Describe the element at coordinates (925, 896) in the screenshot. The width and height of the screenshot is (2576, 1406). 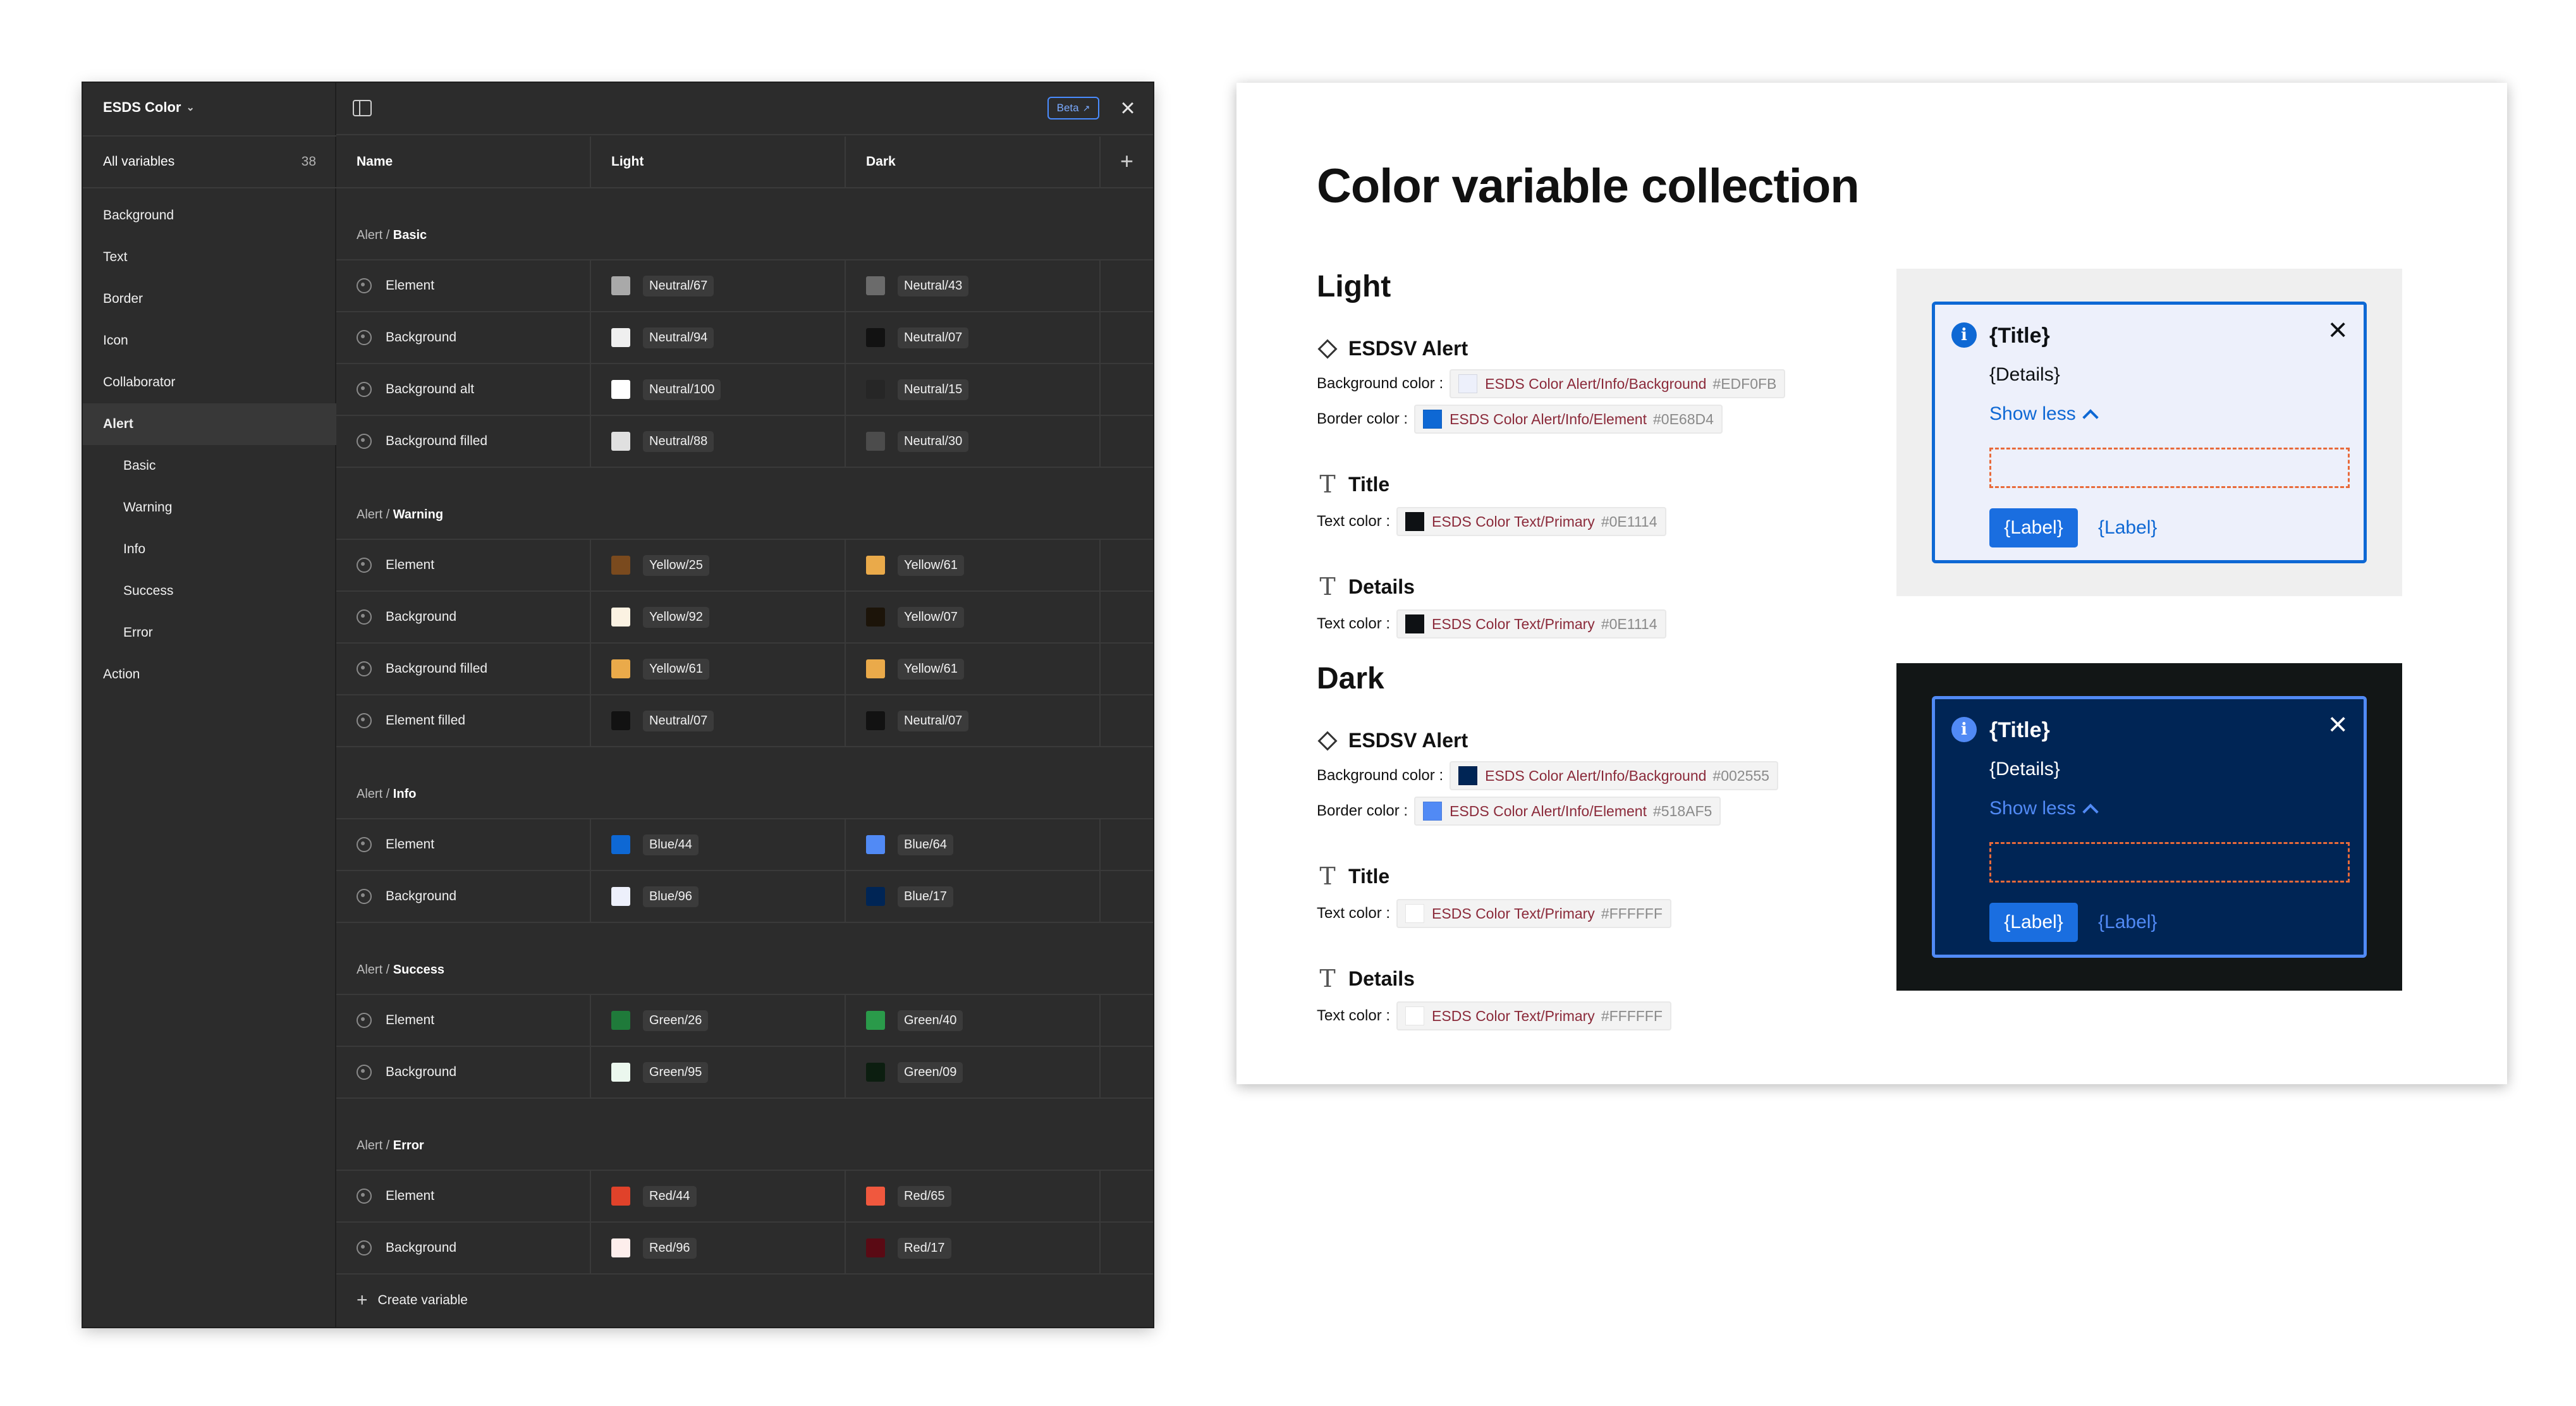
I see `alias-pill: Blue/17` at that location.